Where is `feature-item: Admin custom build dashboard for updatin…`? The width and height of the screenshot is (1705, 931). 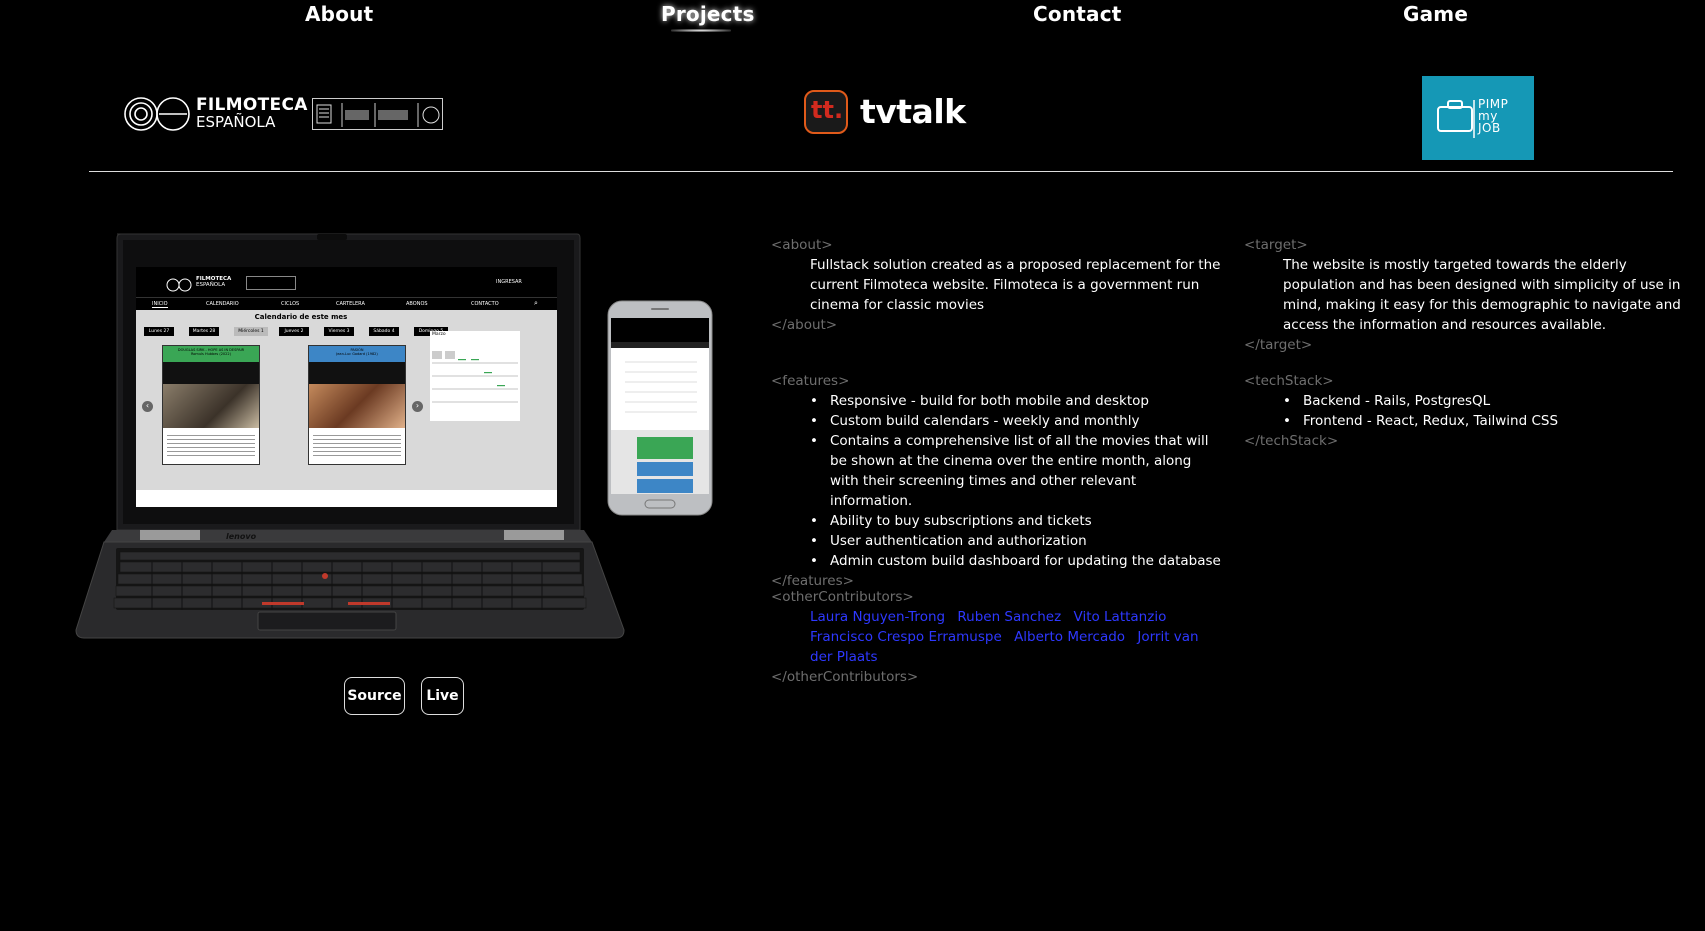 feature-item: Admin custom build dashboard for updatin… is located at coordinates (1015, 561).